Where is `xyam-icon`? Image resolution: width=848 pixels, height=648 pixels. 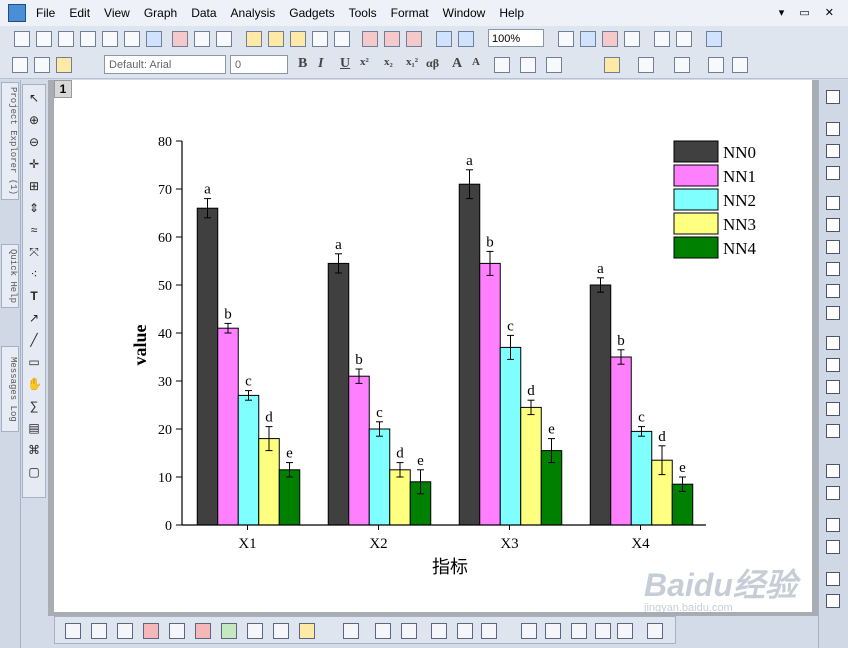 xyam-icon is located at coordinates (603, 631).